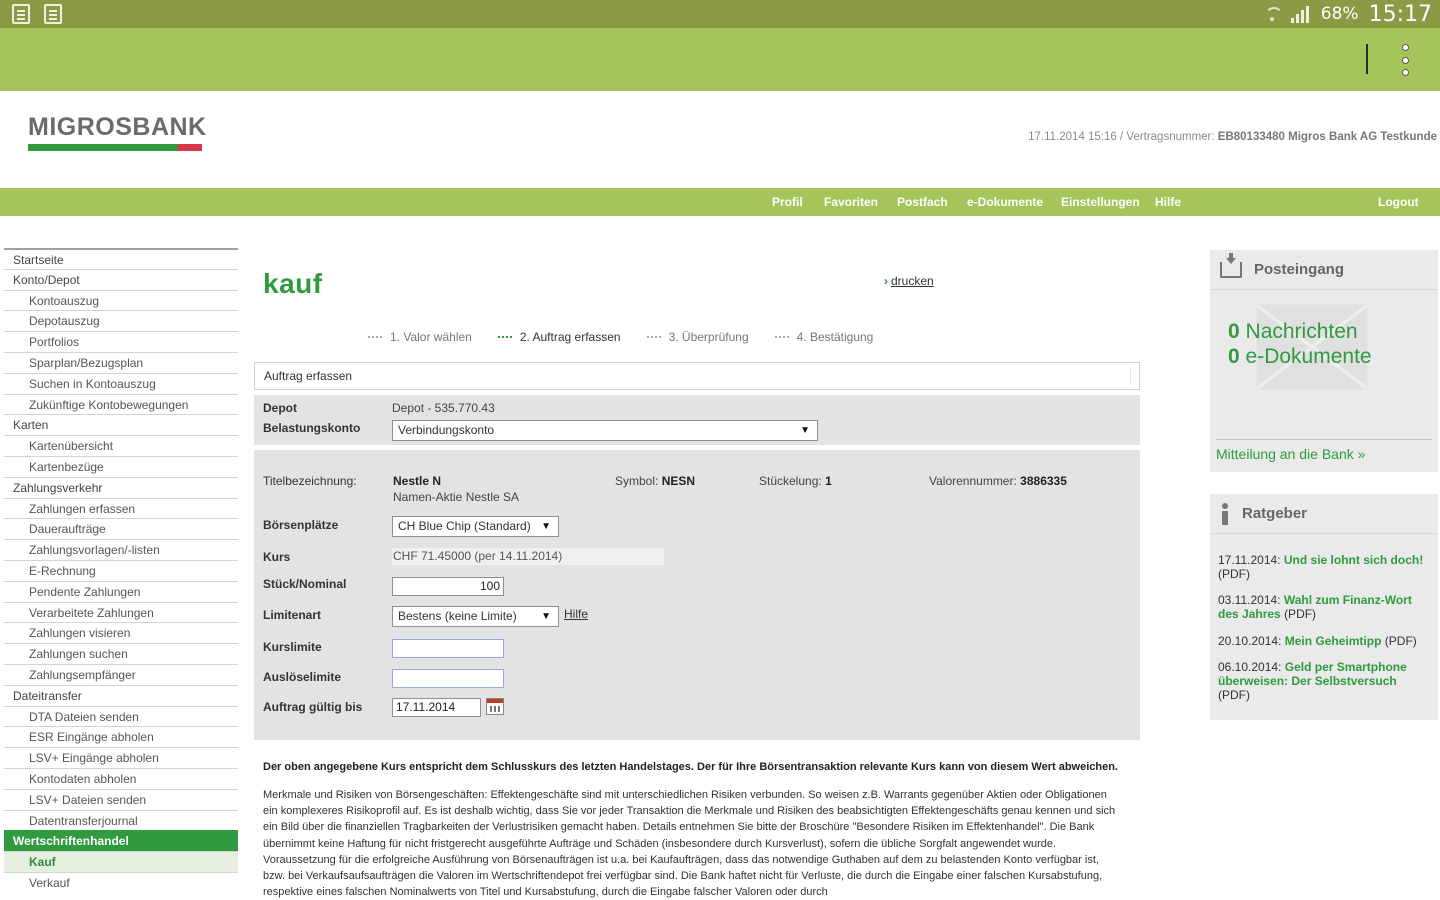  I want to click on nav-e-dokumente: e-Dokumente, so click(1005, 202).